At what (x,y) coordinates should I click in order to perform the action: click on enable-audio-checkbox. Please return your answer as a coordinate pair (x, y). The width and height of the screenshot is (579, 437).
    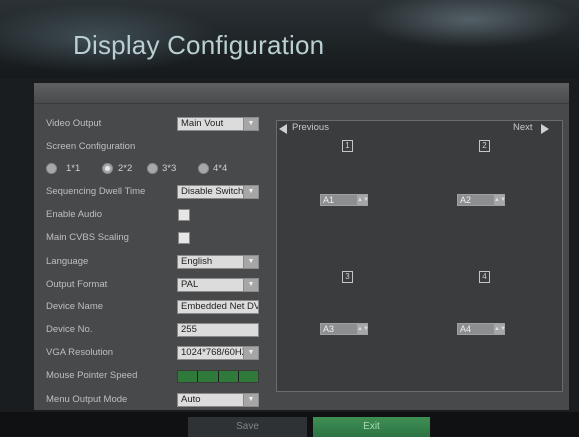
    Looking at the image, I should click on (184, 215).